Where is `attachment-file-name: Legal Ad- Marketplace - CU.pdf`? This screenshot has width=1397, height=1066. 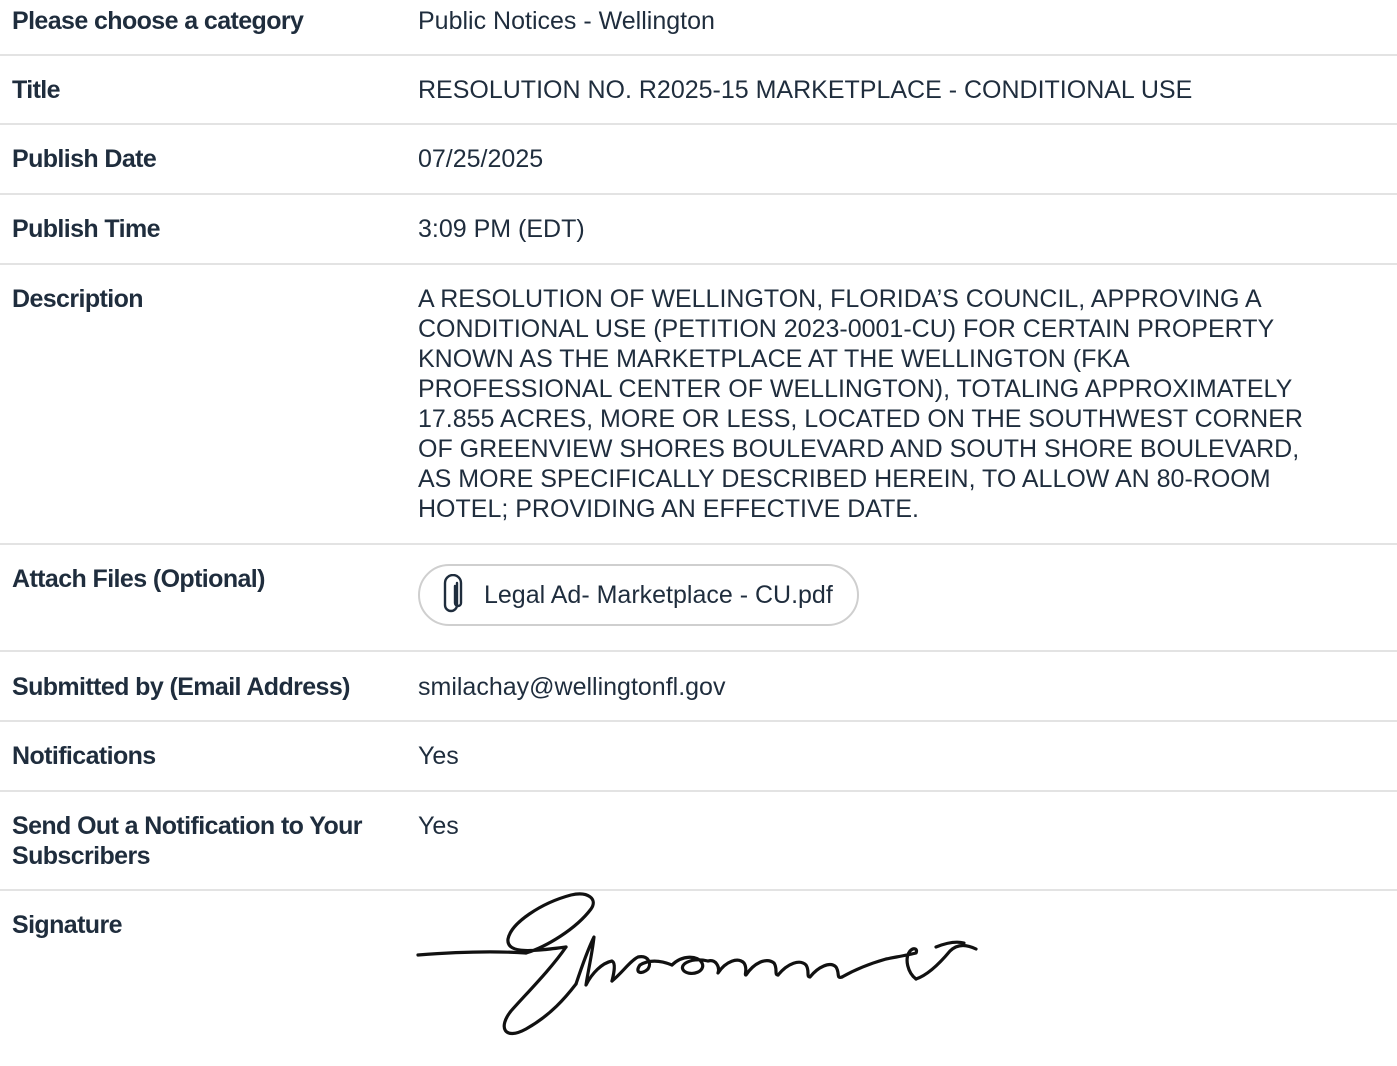 attachment-file-name: Legal Ad- Marketplace - CU.pdf is located at coordinates (658, 595).